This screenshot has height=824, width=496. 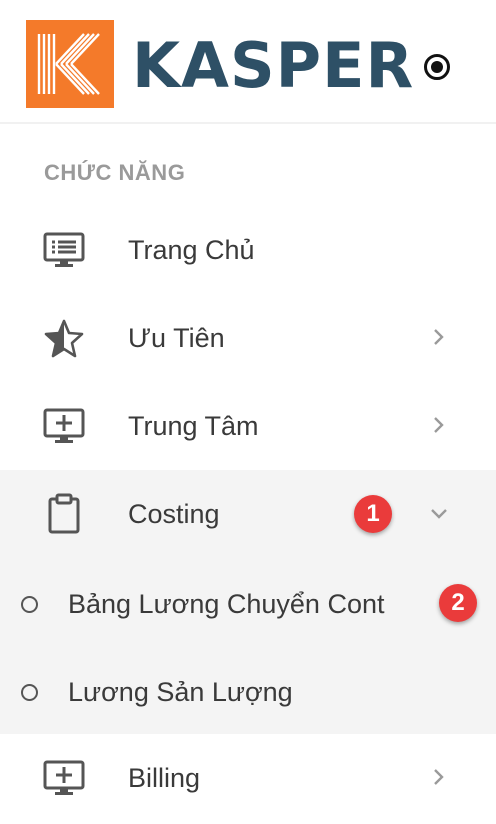 What do you see at coordinates (248, 778) in the screenshot?
I see `menu-item-billing: Billing` at bounding box center [248, 778].